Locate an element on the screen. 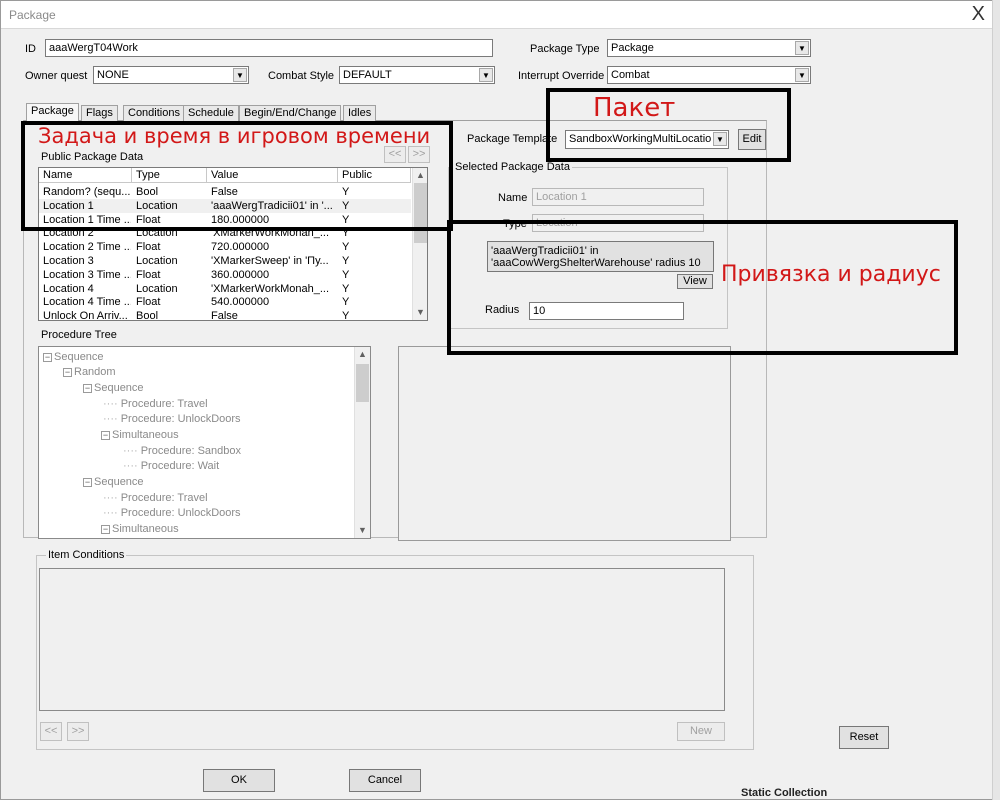 The width and height of the screenshot is (1000, 800). table-cell: Bool is located at coordinates (147, 315).